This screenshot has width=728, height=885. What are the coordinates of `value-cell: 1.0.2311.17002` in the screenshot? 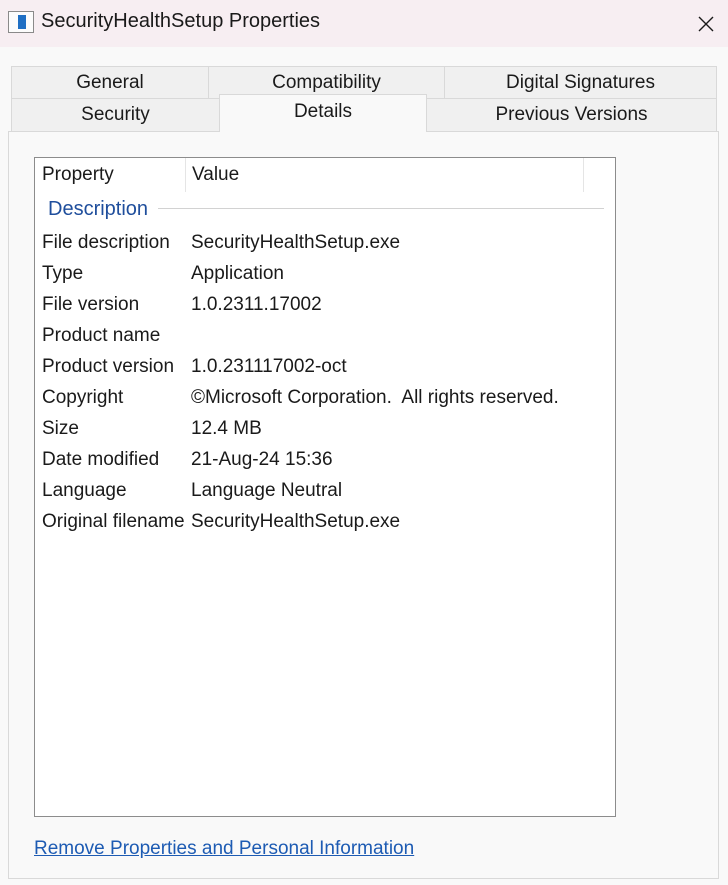 It's located at (256, 304).